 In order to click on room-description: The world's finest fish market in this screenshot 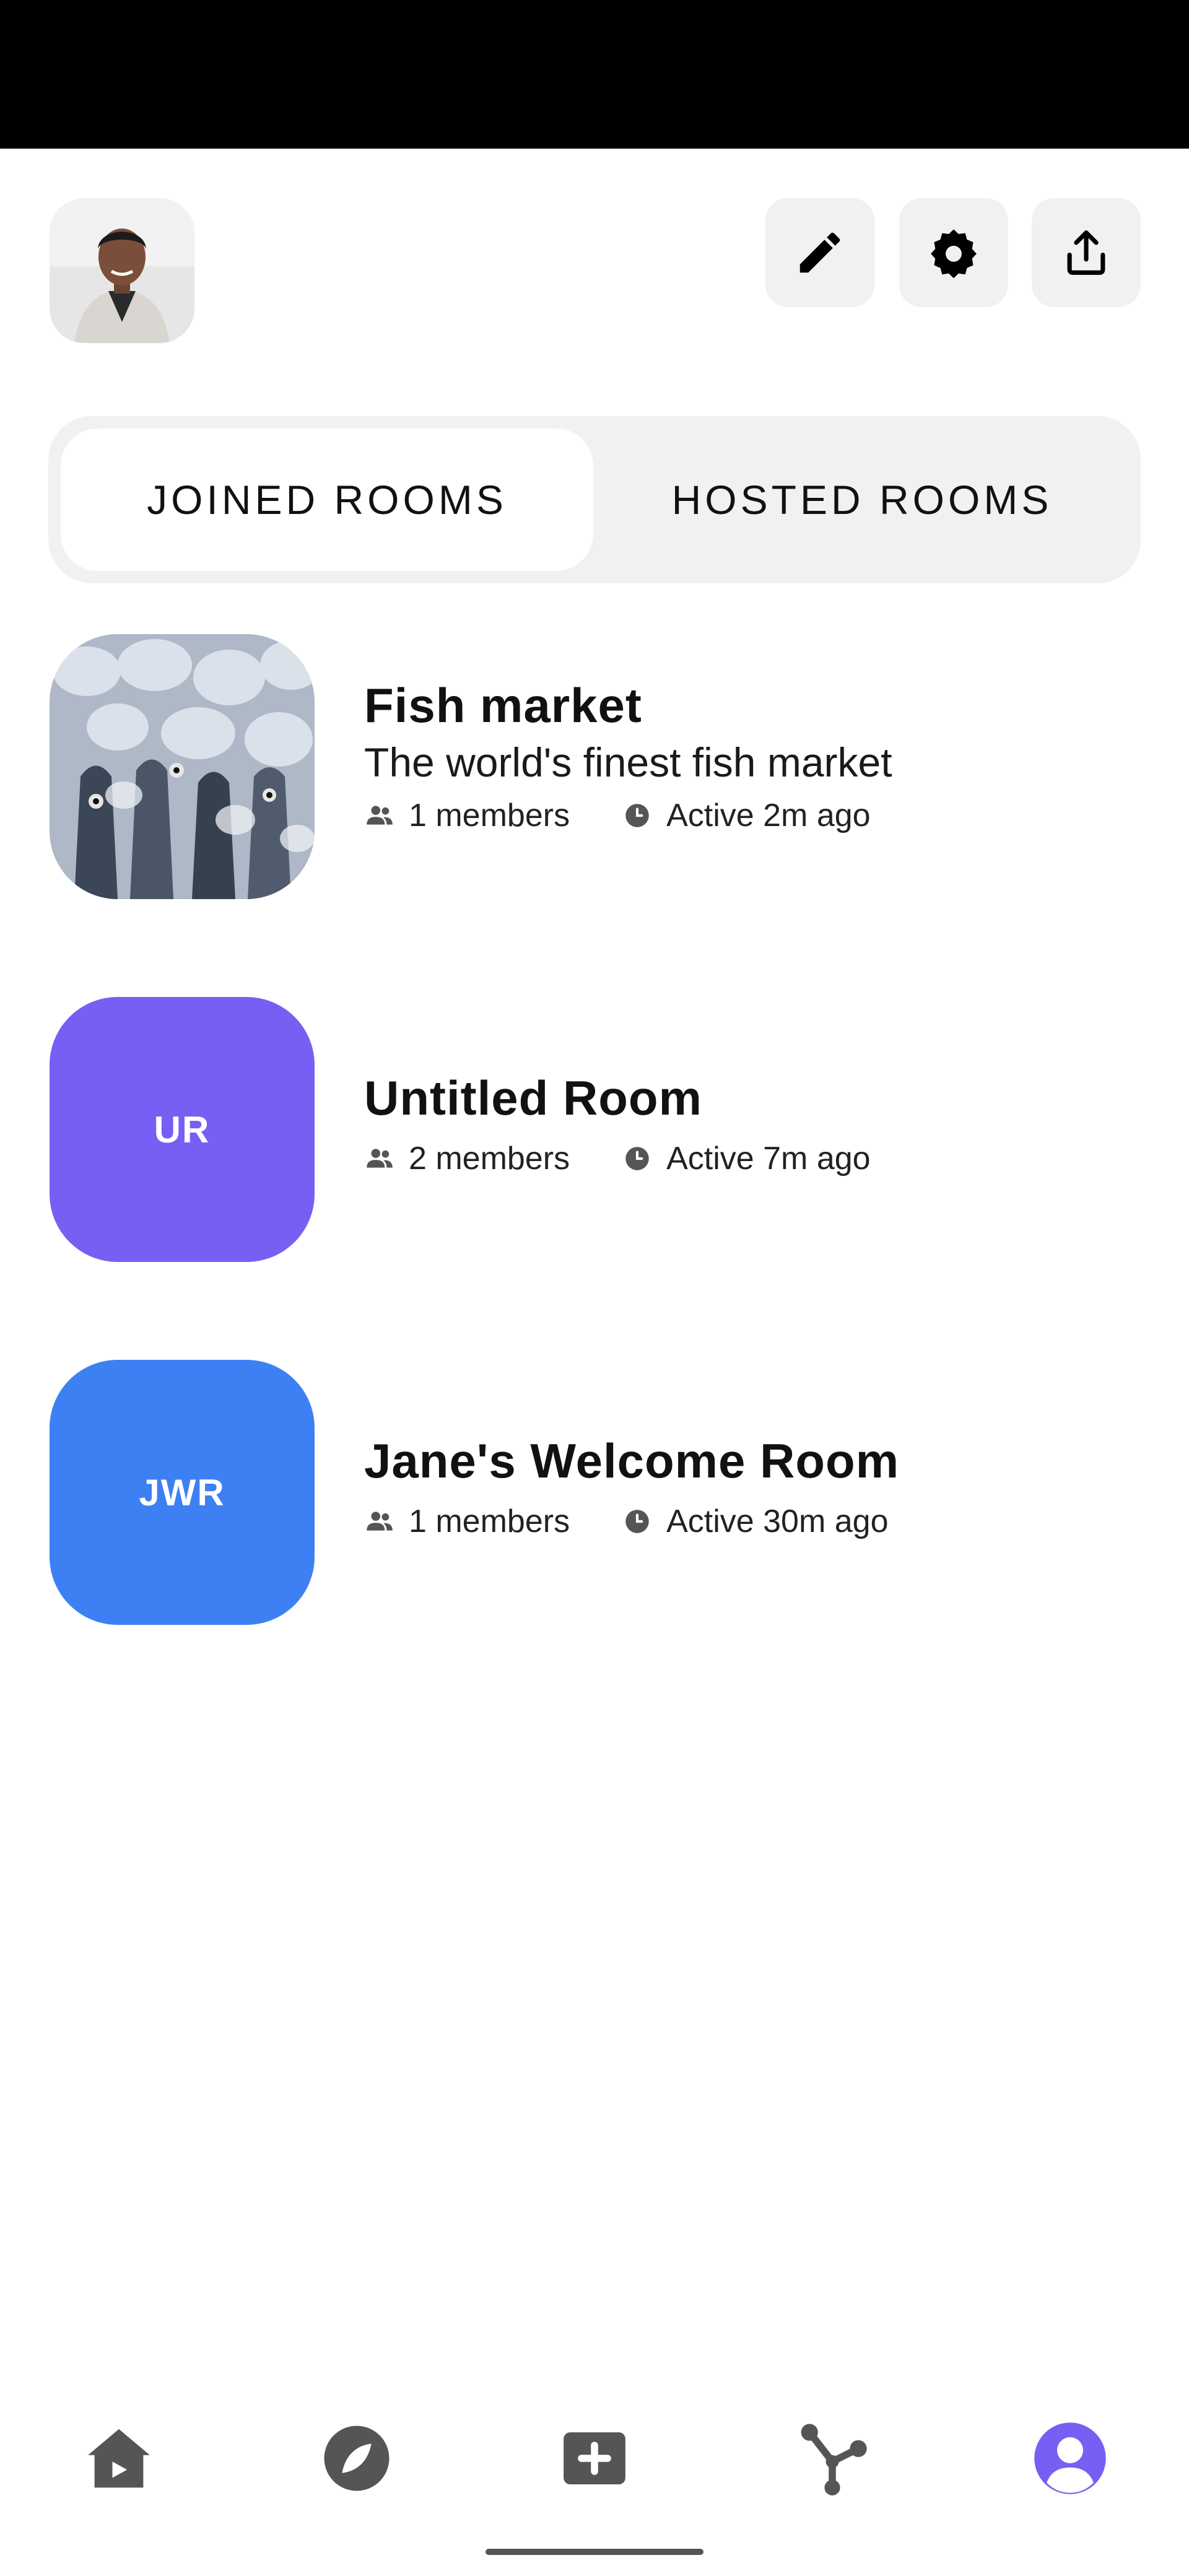, I will do `click(628, 762)`.